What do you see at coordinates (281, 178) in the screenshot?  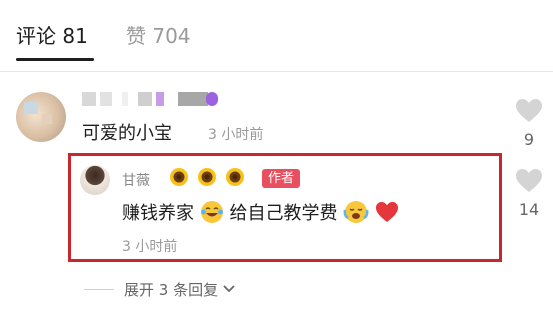 I see `author-badge: 作者` at bounding box center [281, 178].